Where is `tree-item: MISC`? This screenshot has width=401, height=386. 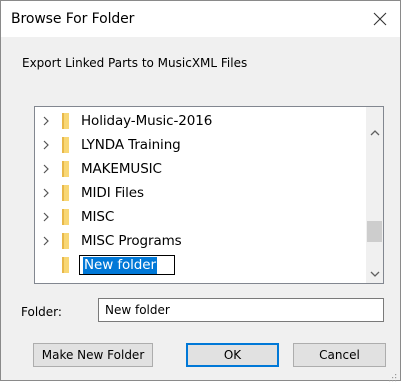 tree-item: MISC is located at coordinates (200, 217).